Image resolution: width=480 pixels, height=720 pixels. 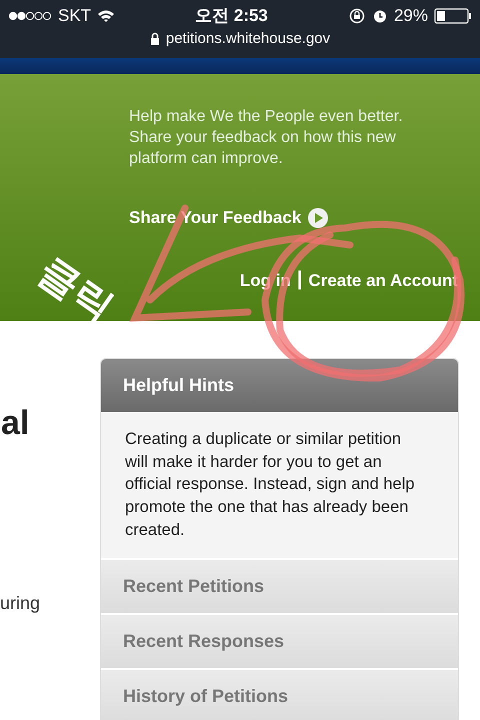 I want to click on wifi-icon, so click(x=106, y=15).